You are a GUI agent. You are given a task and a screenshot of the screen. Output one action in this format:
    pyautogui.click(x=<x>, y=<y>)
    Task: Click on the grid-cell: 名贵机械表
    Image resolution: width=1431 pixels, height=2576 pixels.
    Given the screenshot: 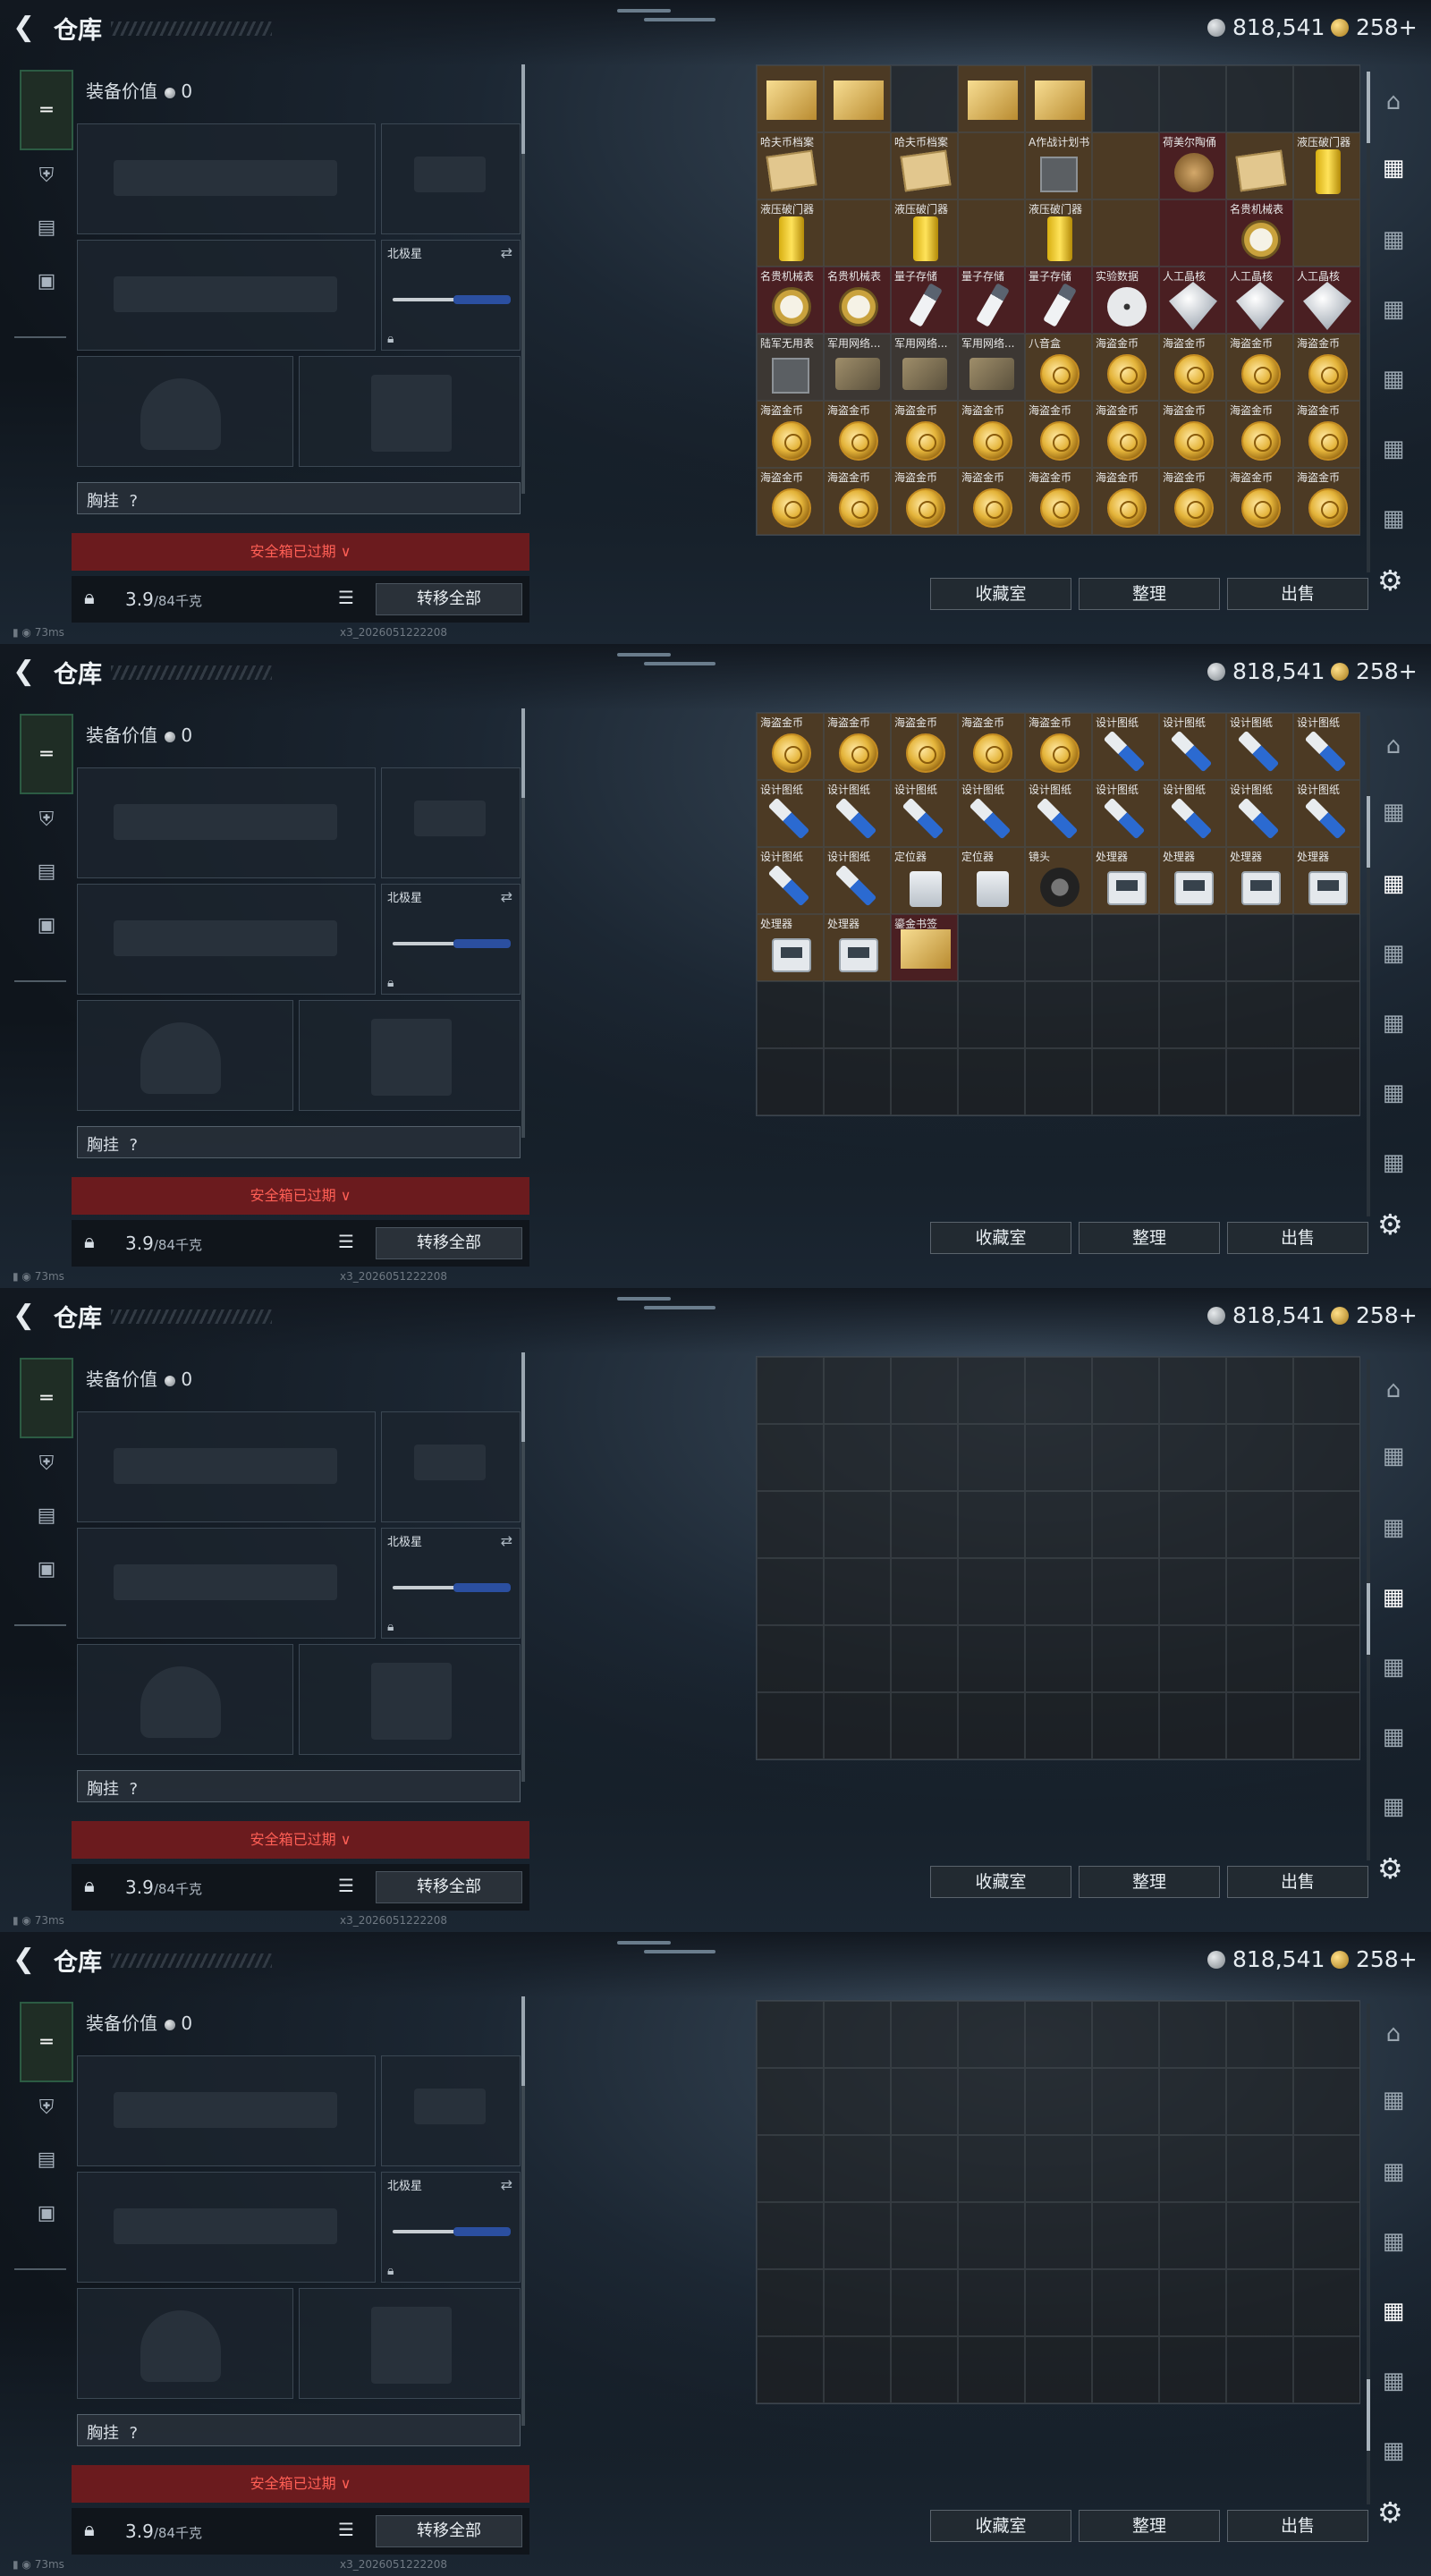 What is the action you would take?
    pyautogui.click(x=791, y=300)
    